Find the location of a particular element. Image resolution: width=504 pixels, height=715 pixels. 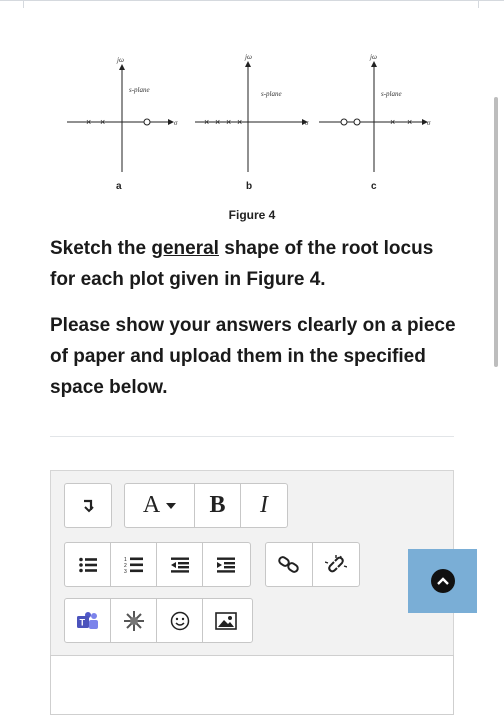

paragraph-style-button is located at coordinates (88, 505).